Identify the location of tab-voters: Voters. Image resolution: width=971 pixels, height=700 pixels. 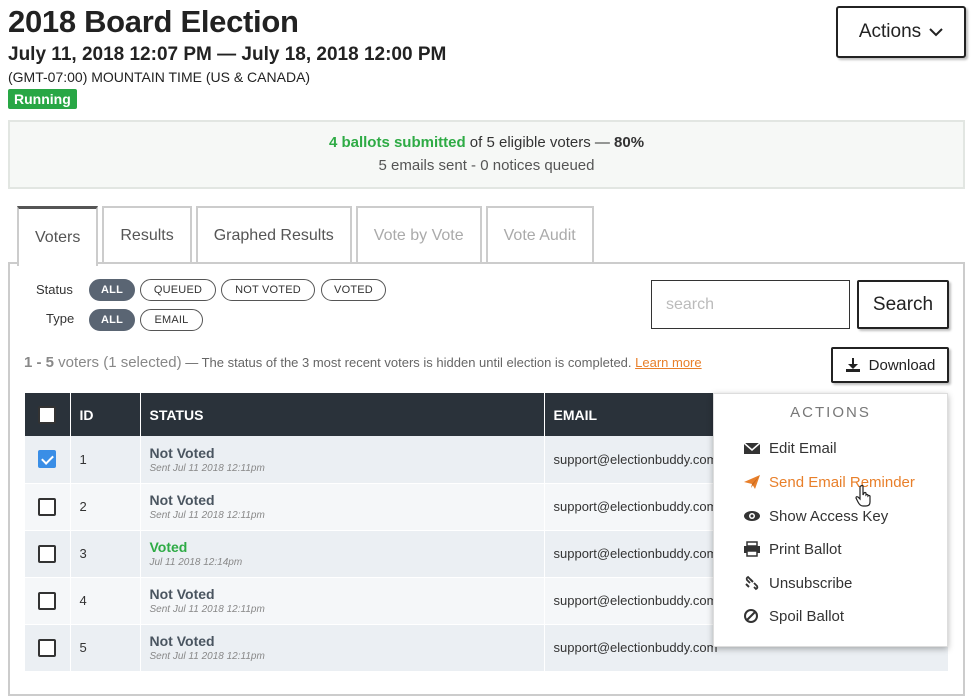
(58, 236).